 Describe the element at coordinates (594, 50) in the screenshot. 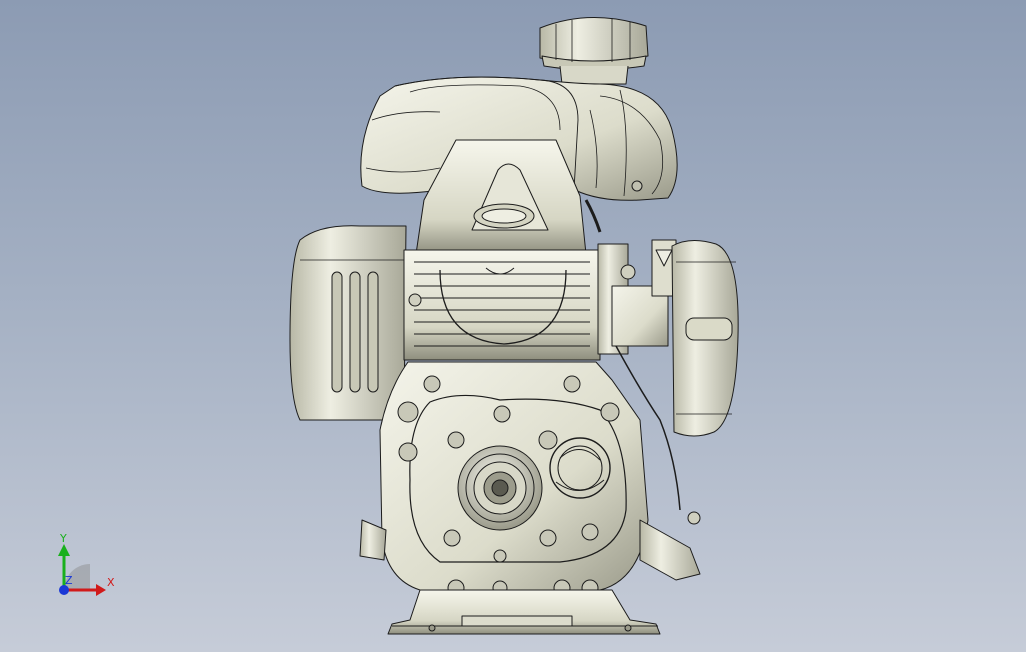

I see `air-cleaner-cap` at that location.